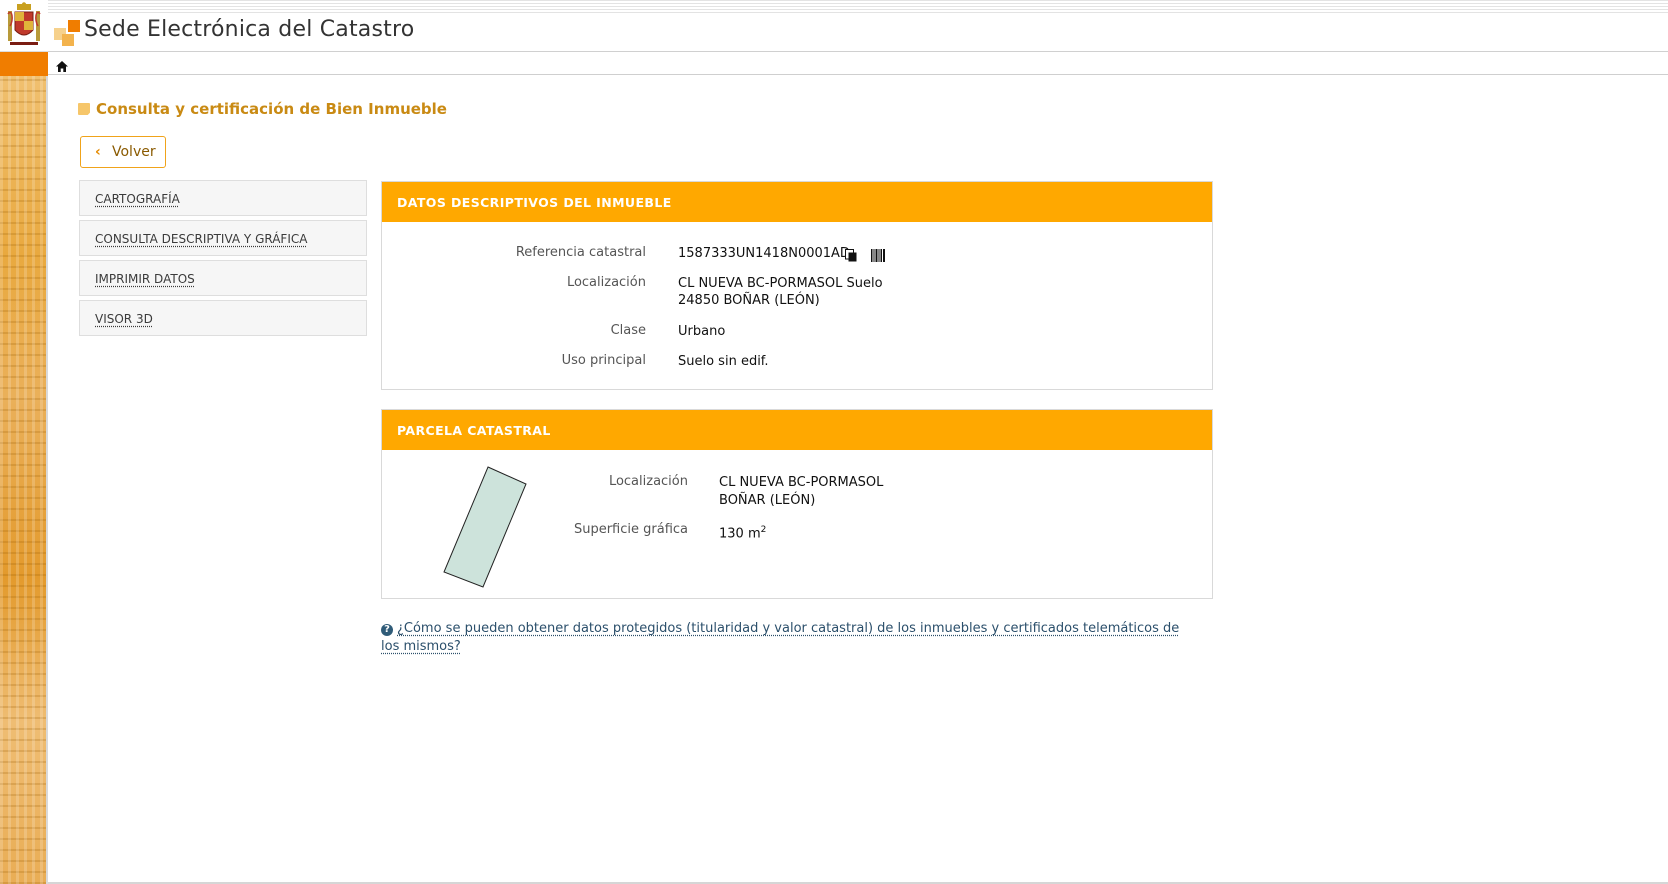 The image size is (1668, 884). I want to click on parcela-localizacion-label: Localización, so click(648, 481).